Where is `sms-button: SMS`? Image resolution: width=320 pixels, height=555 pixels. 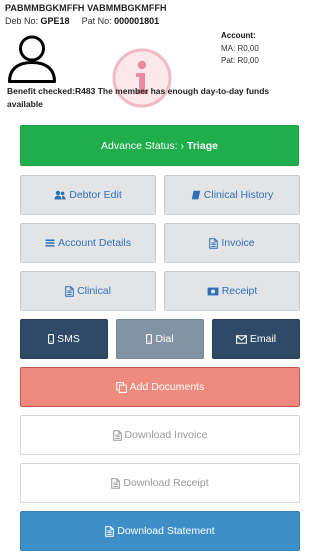 sms-button: SMS is located at coordinates (64, 339).